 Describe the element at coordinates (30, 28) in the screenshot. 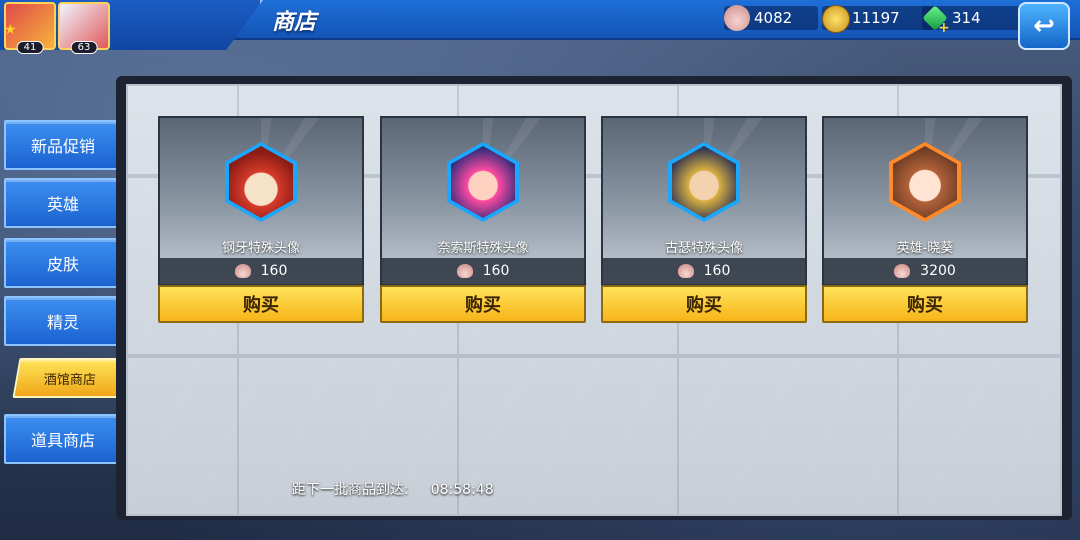

I see `player-avatar: ★ 41` at that location.